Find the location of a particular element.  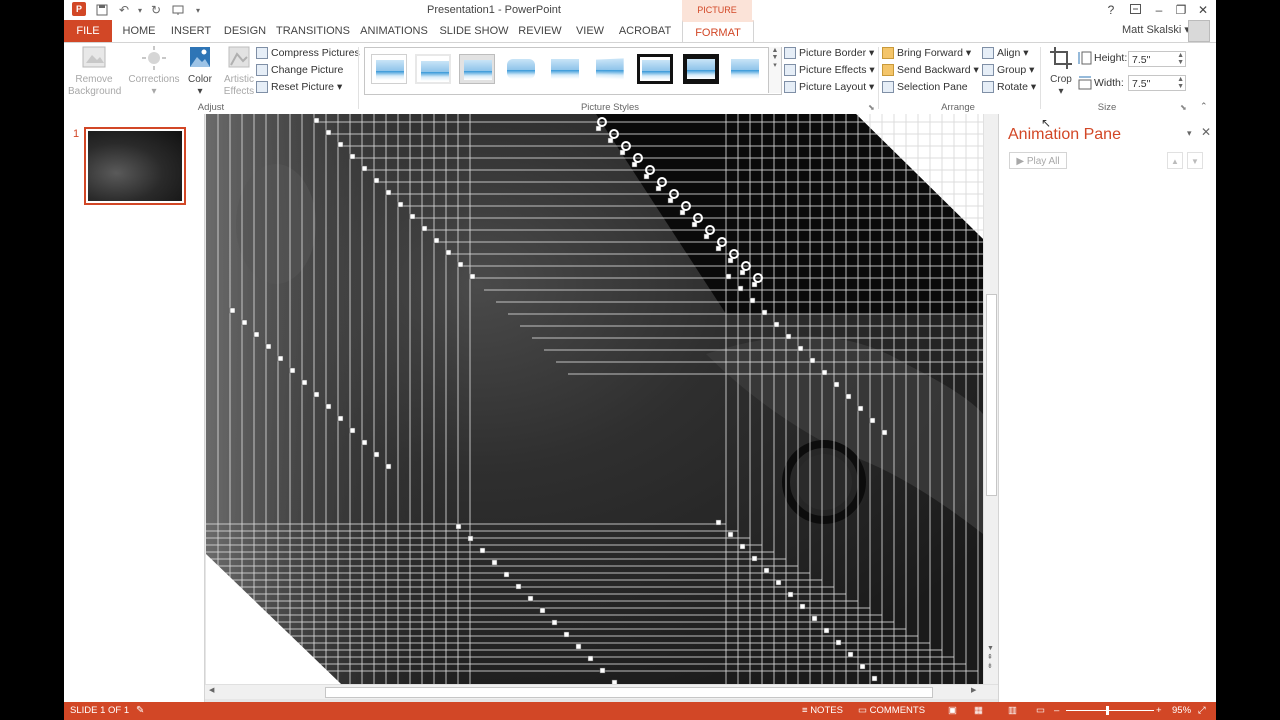

zoom-slider is located at coordinates (1110, 710).